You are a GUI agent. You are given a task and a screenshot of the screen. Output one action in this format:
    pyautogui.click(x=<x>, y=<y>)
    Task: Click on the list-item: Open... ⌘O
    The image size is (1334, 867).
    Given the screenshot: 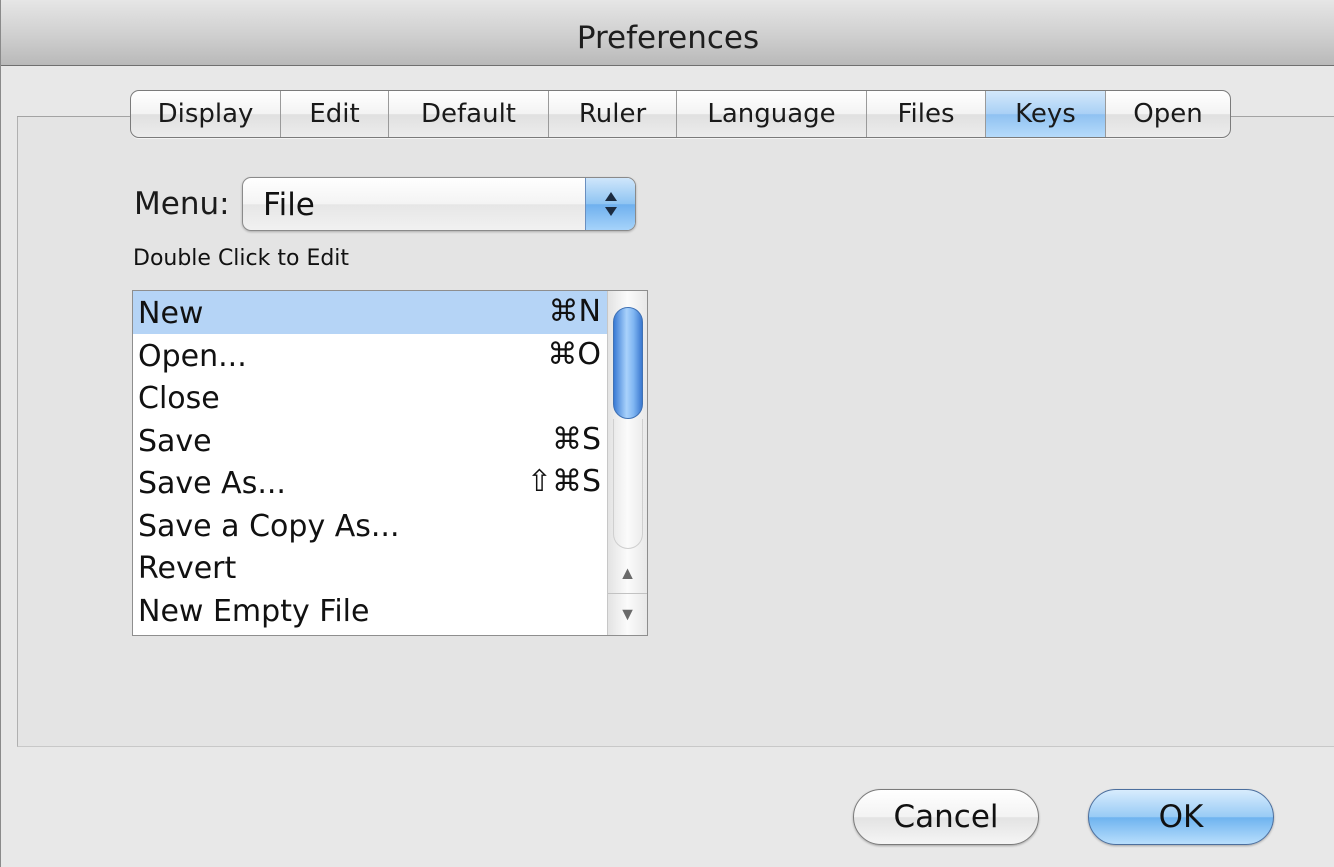 What is the action you would take?
    pyautogui.click(x=370, y=355)
    